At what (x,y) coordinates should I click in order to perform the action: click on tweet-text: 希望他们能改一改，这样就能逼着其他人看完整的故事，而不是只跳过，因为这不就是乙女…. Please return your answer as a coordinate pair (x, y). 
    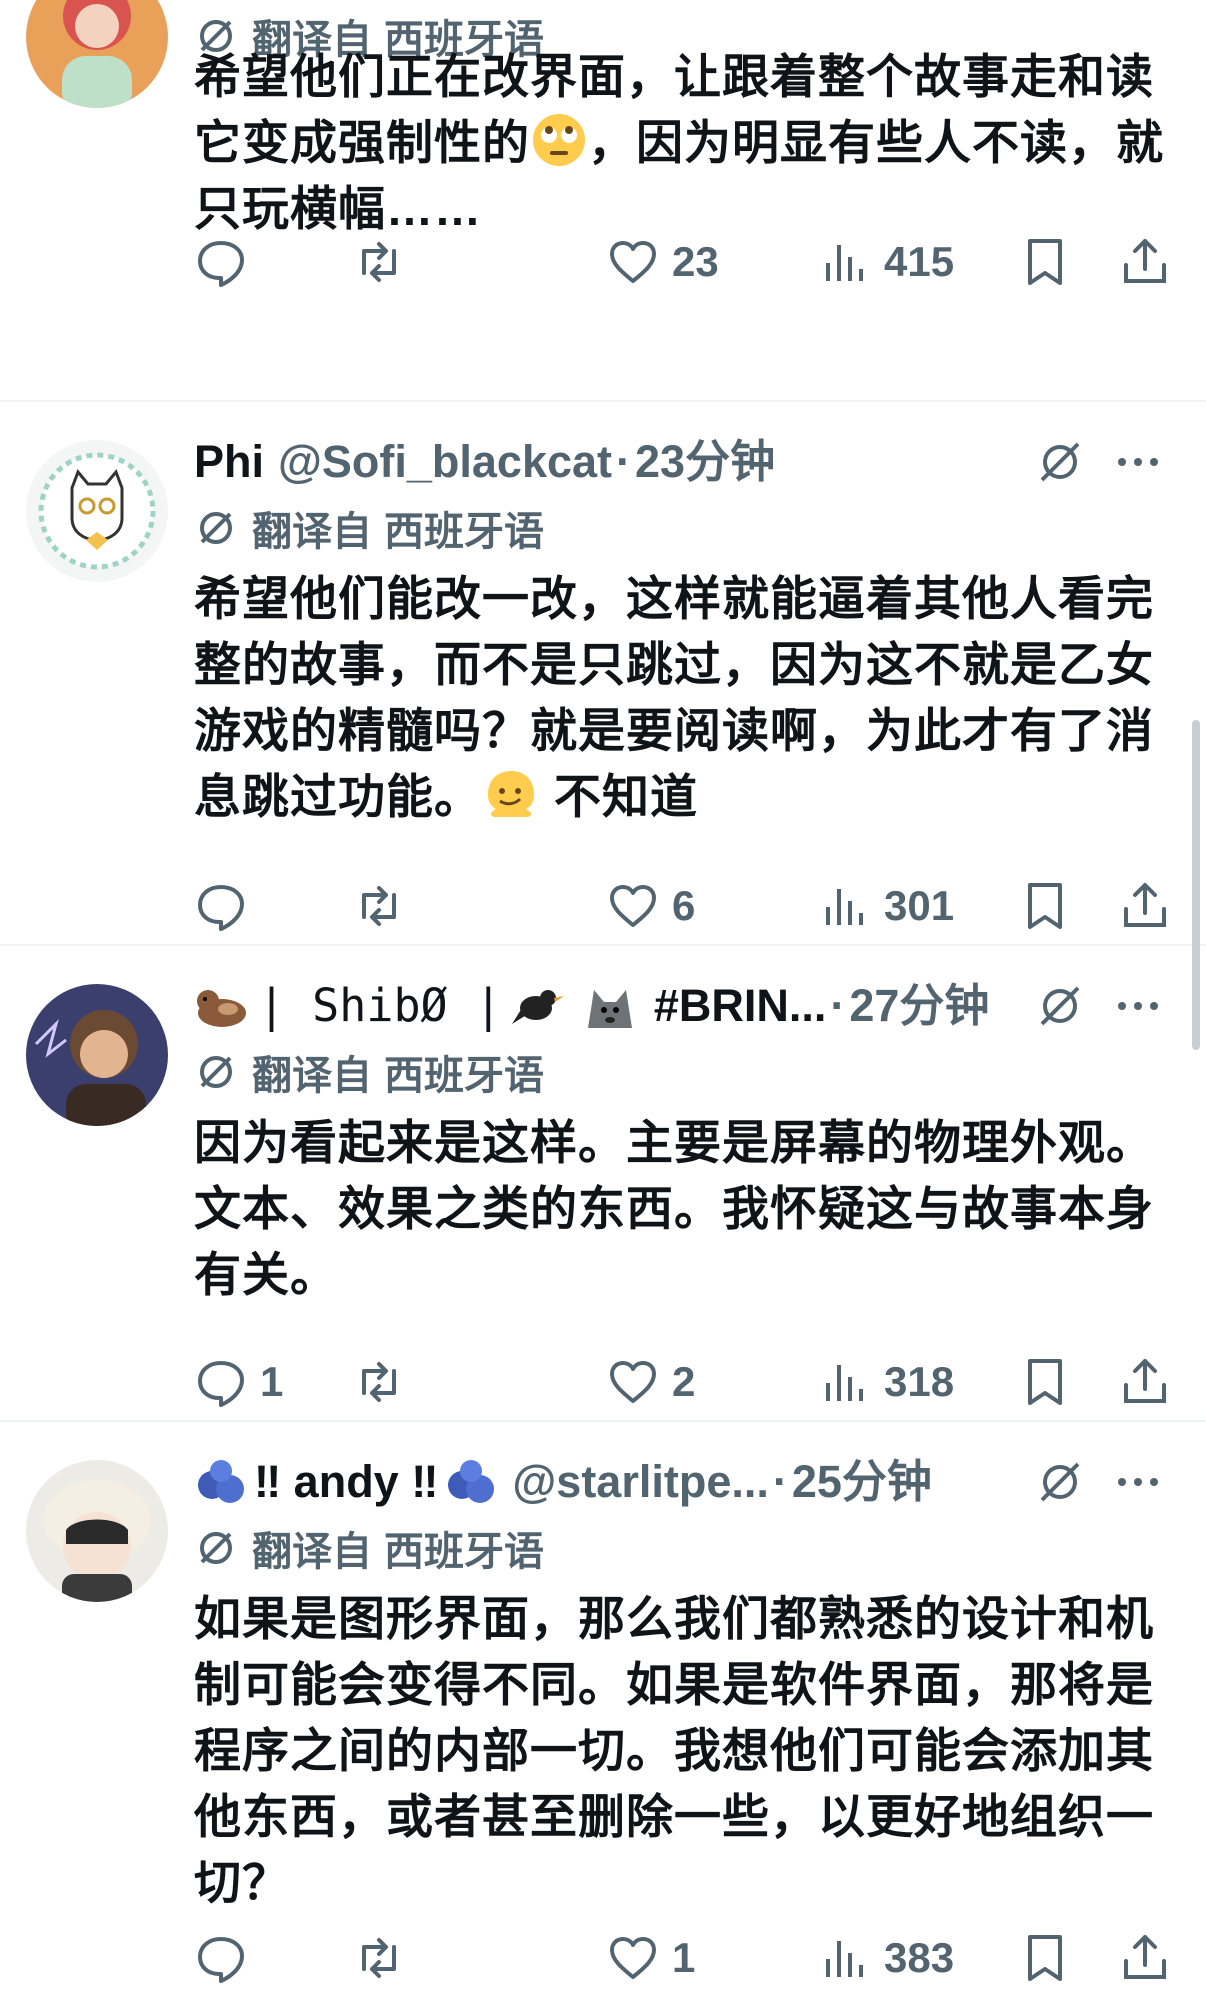
    Looking at the image, I should click on (684, 698).